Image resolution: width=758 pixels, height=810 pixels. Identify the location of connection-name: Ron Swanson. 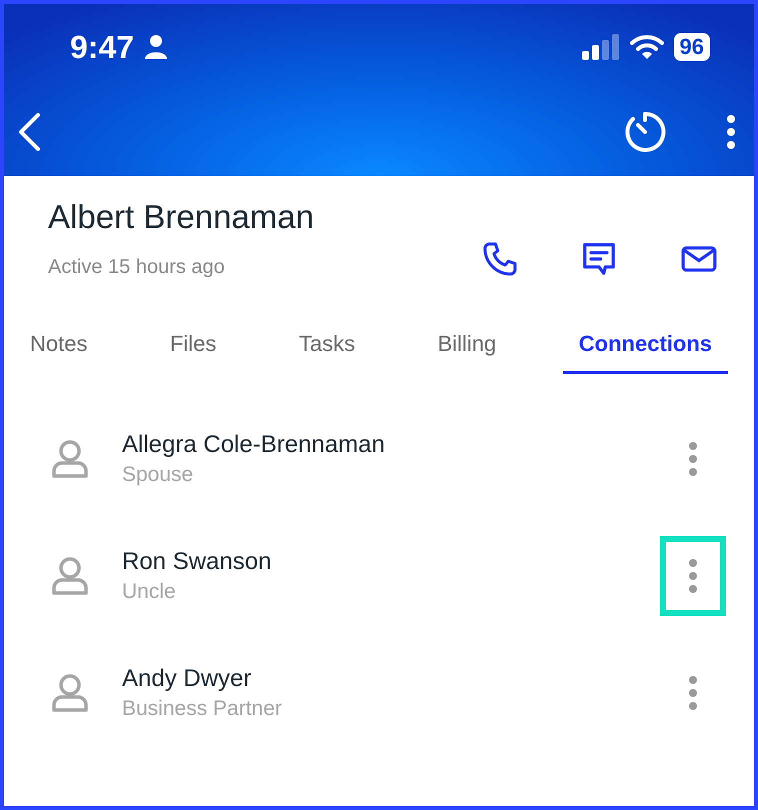
(197, 562).